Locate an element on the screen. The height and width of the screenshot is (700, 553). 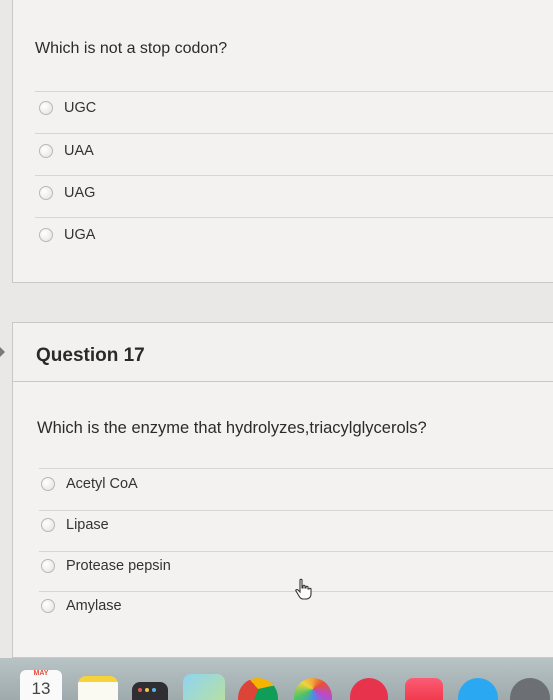
chrome-icon is located at coordinates (258, 689).